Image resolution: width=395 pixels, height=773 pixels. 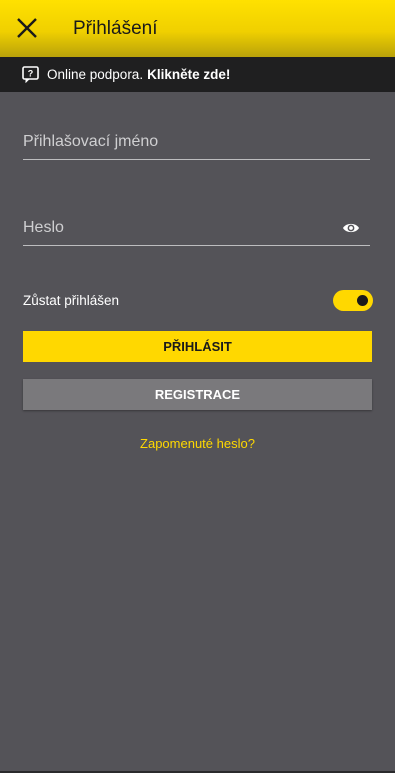 I want to click on username-field-container, so click(x=196, y=146).